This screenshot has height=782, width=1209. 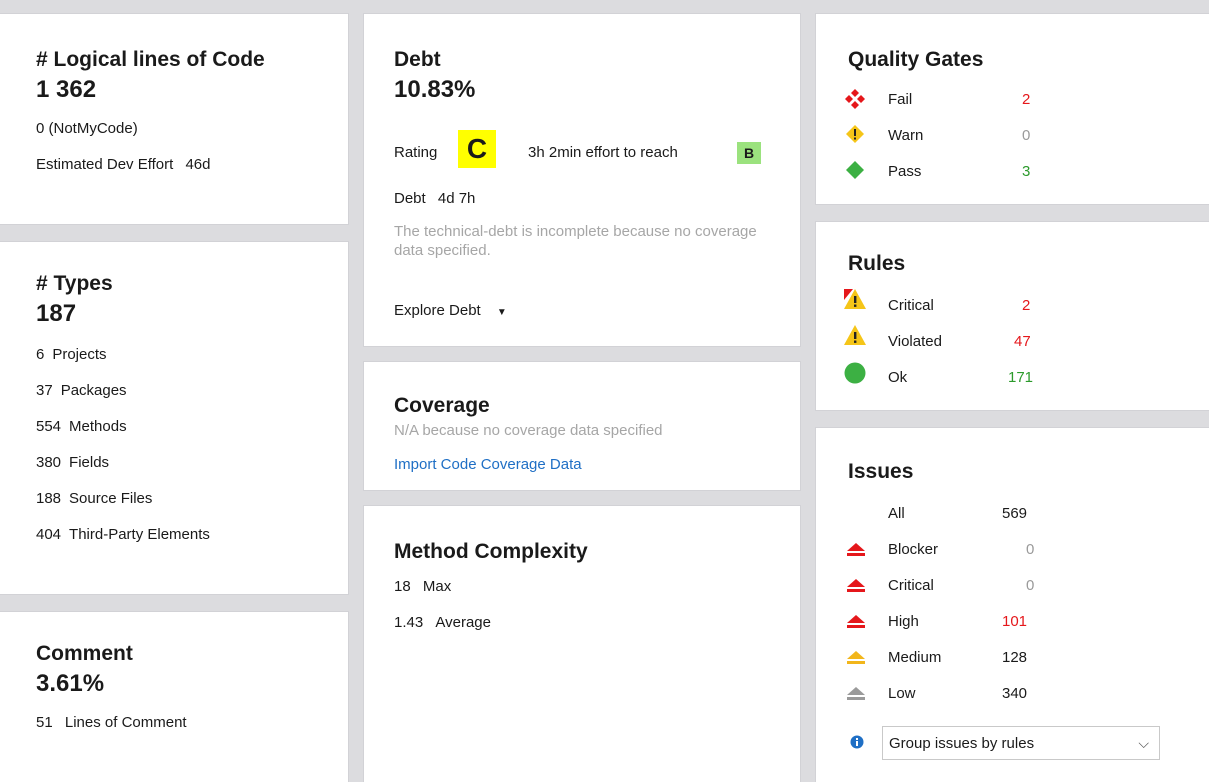 What do you see at coordinates (962, 743) in the screenshot?
I see `group-issues-selected: Group issues by rules` at bounding box center [962, 743].